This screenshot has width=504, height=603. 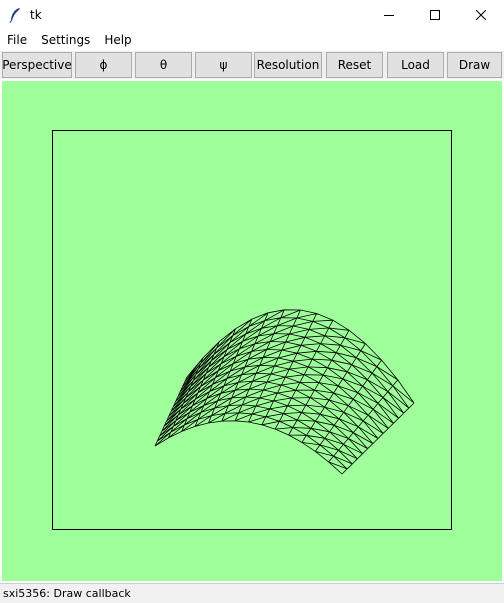 What do you see at coordinates (223, 65) in the screenshot?
I see `psi-button: ψ` at bounding box center [223, 65].